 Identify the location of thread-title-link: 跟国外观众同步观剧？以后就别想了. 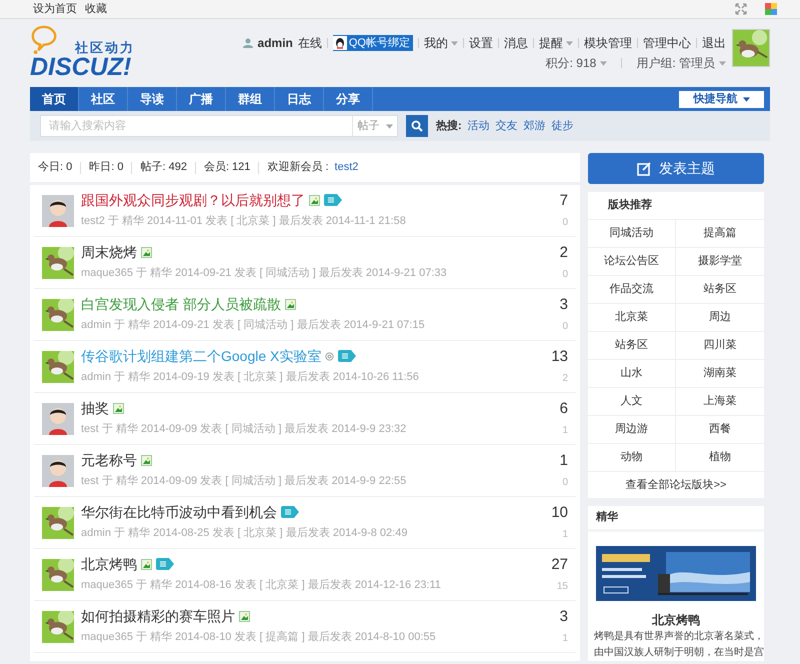
(193, 200).